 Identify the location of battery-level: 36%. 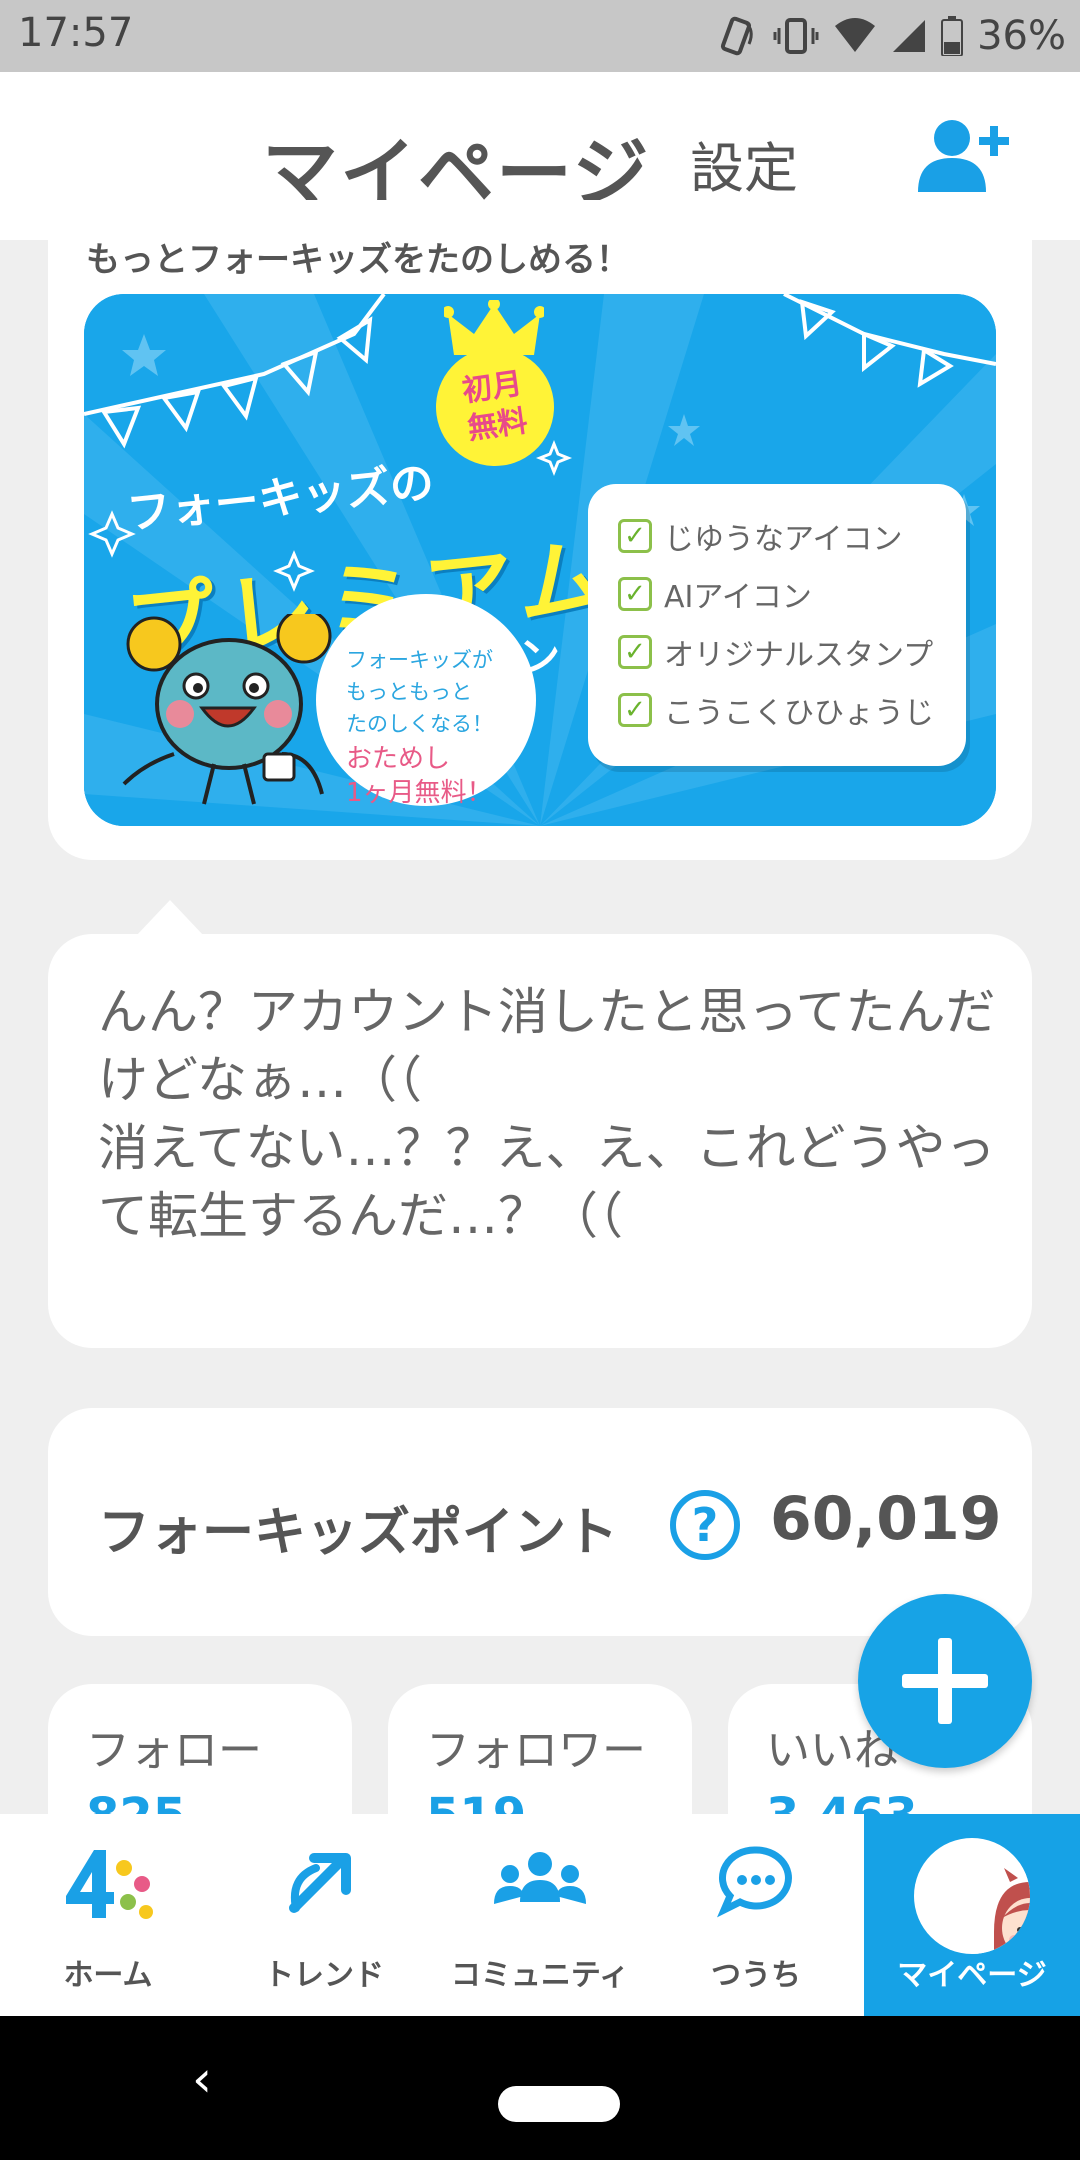
(1021, 36).